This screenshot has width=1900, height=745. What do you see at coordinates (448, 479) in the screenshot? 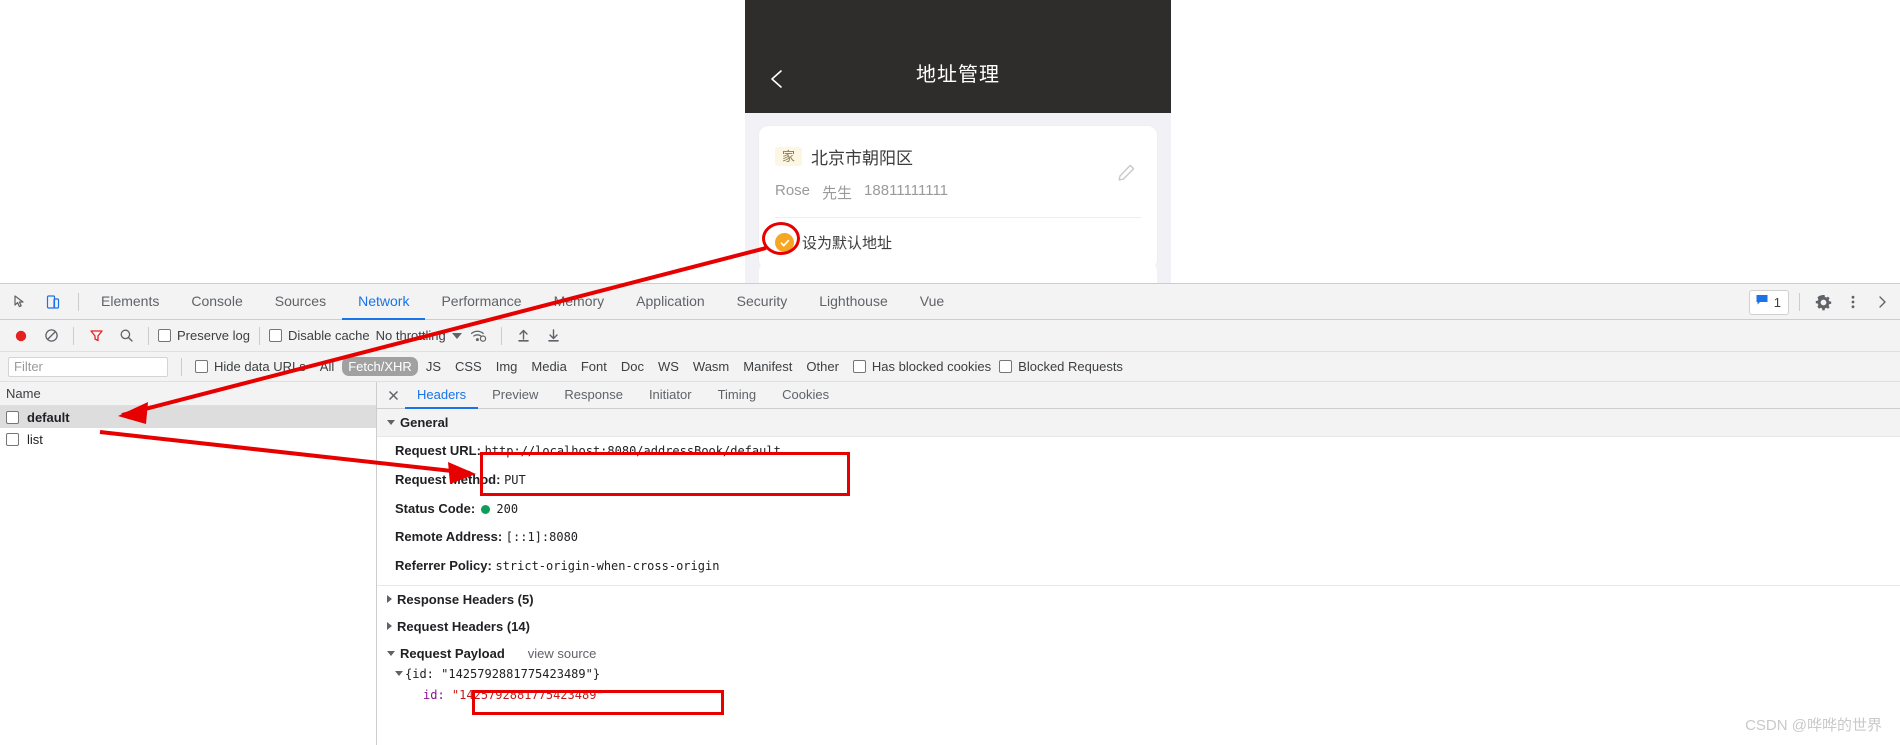
I see `request-method-label: Request Method:` at bounding box center [448, 479].